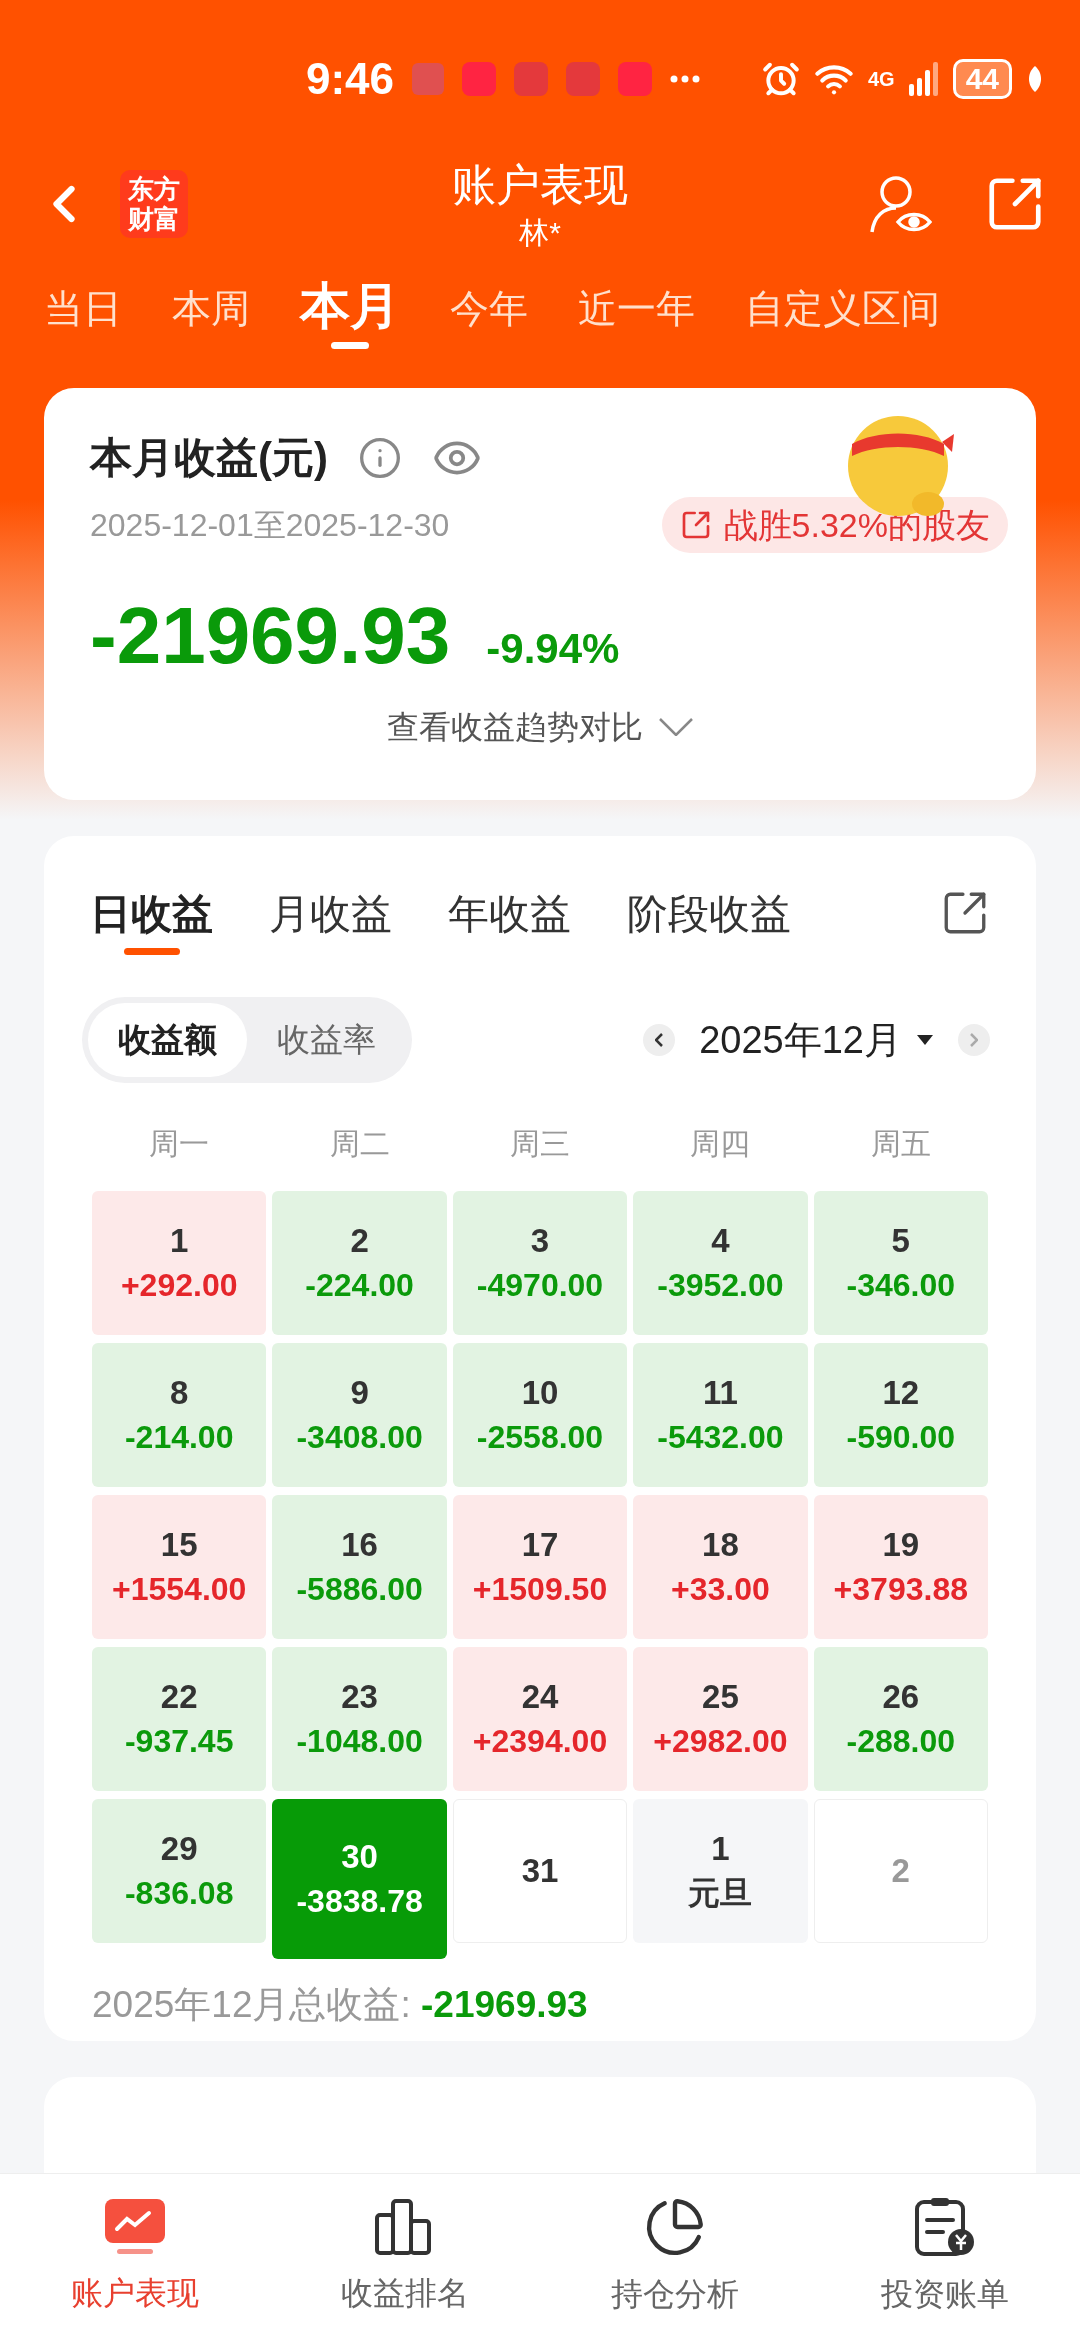 The width and height of the screenshot is (1080, 2340). I want to click on calendar-day-cell: 1 +292.00, so click(179, 1263).